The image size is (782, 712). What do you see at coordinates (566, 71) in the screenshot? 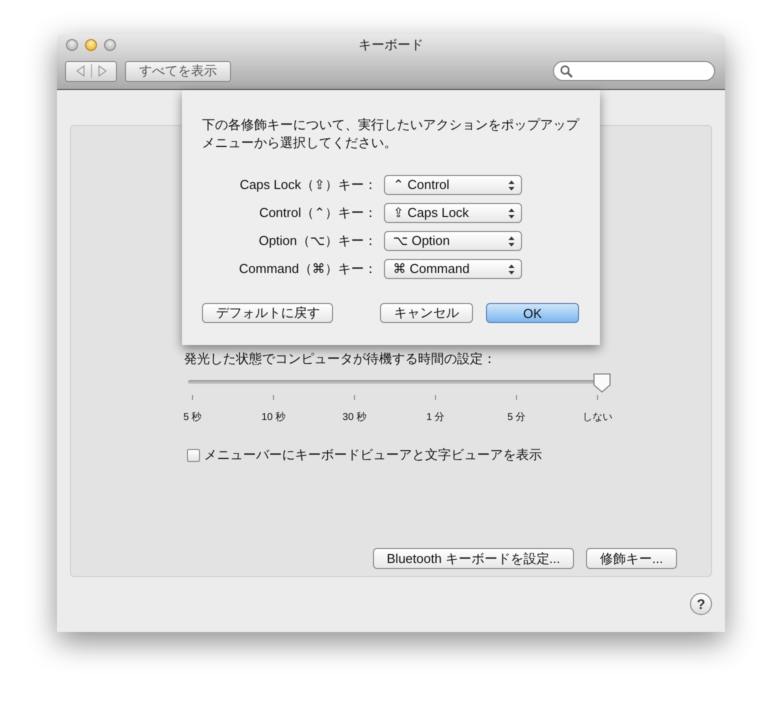
I see `search-icon` at bounding box center [566, 71].